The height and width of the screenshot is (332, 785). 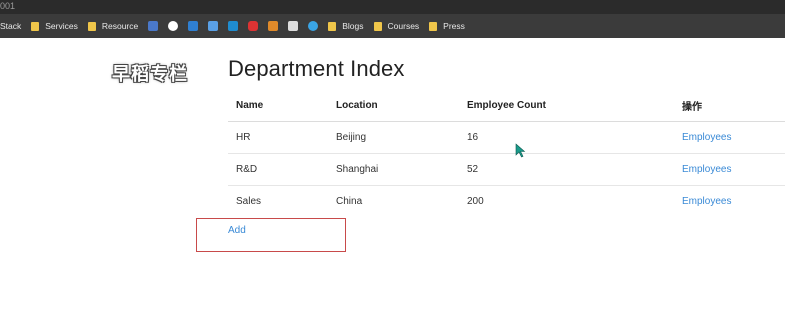 I want to click on bookmark-stack: Stack, so click(x=10, y=26).